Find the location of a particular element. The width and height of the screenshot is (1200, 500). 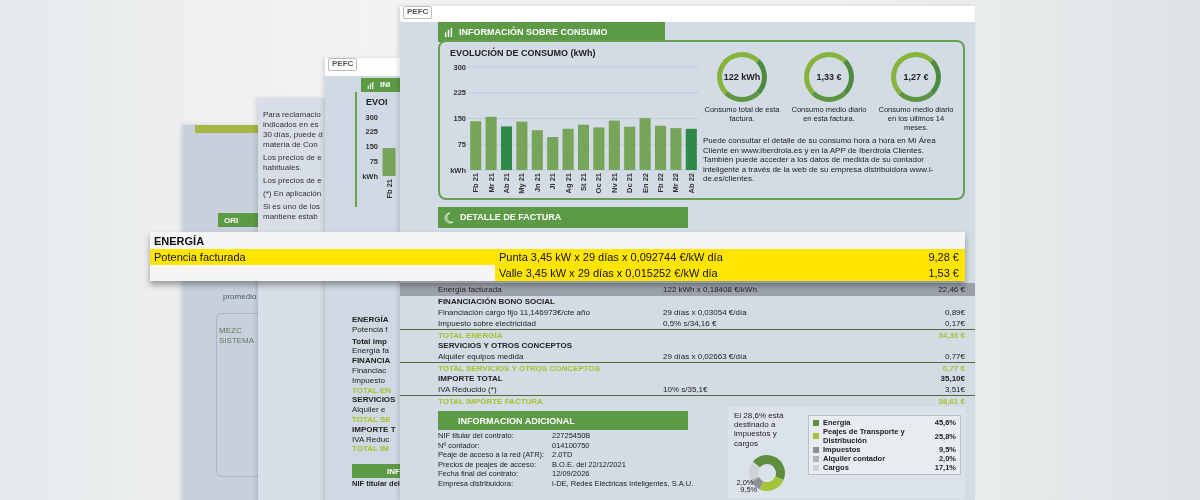

banner-detail: Punta 3,45 kW x 29 días x 0,092744 €/kW día is located at coordinates (685, 257).